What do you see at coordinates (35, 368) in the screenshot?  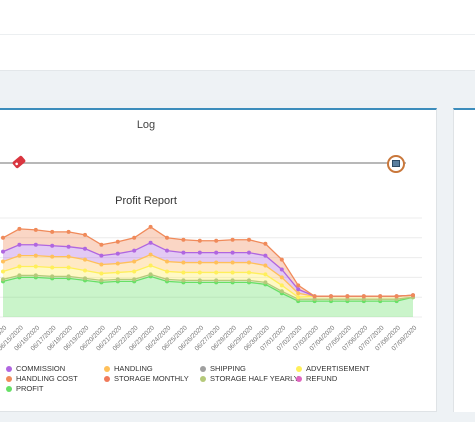 I see `legend-item: COMMISSION` at bounding box center [35, 368].